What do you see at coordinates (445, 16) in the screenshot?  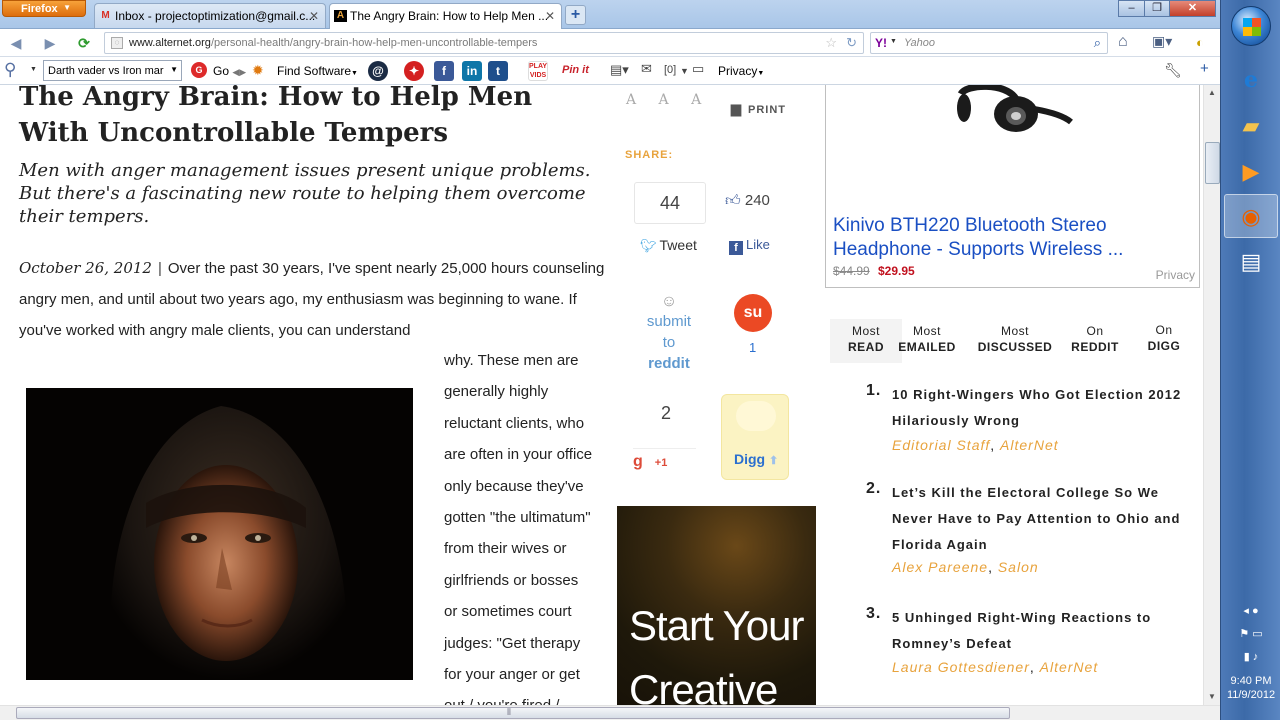 I see `tab-angry-brain: A The Angry Brain: How to Help Men ... ✕` at bounding box center [445, 16].